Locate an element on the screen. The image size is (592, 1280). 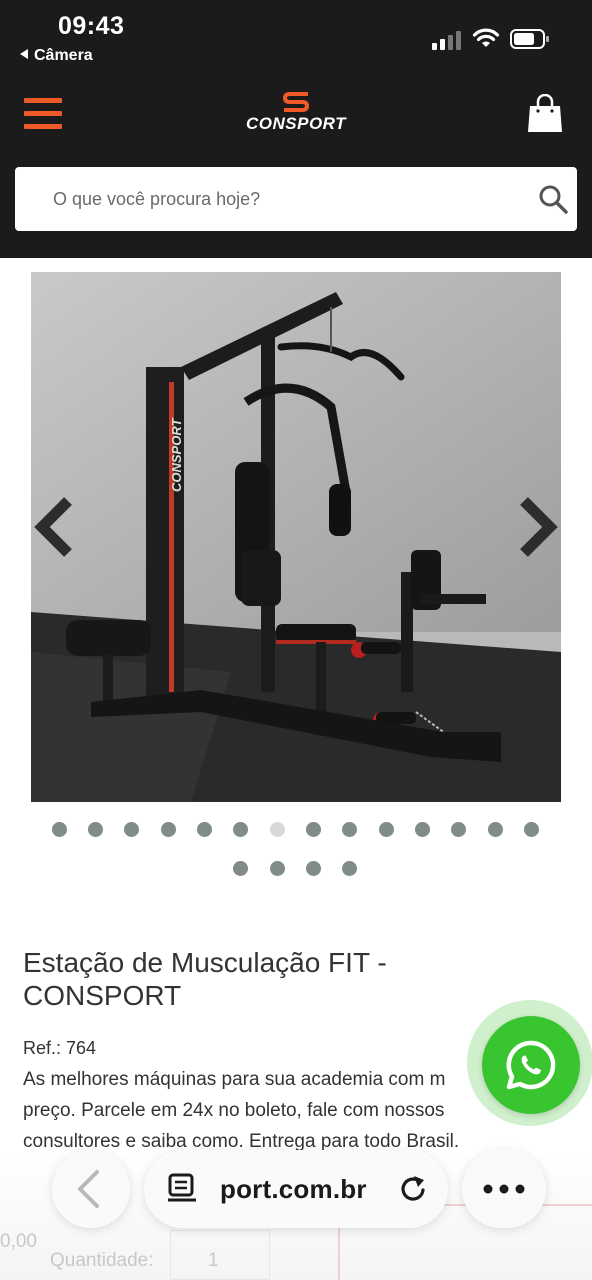
shopping-bag-icon is located at coordinates (545, 114).